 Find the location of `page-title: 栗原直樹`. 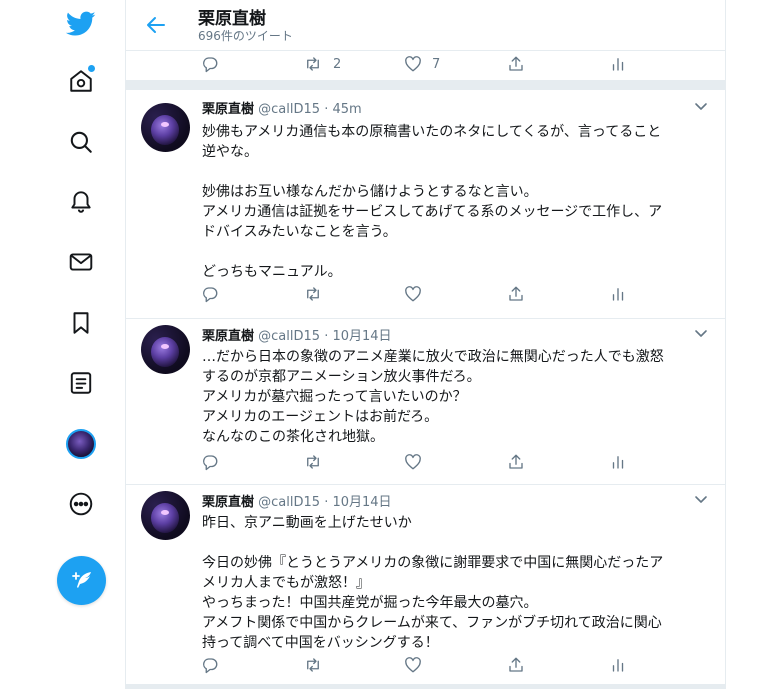

page-title: 栗原直樹 is located at coordinates (232, 19).